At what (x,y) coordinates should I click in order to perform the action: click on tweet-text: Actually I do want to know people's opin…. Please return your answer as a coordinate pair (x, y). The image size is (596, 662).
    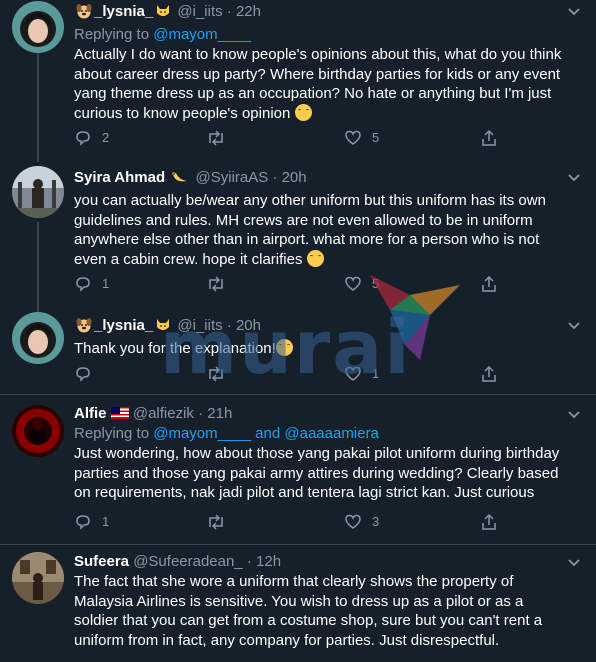
    Looking at the image, I should click on (320, 84).